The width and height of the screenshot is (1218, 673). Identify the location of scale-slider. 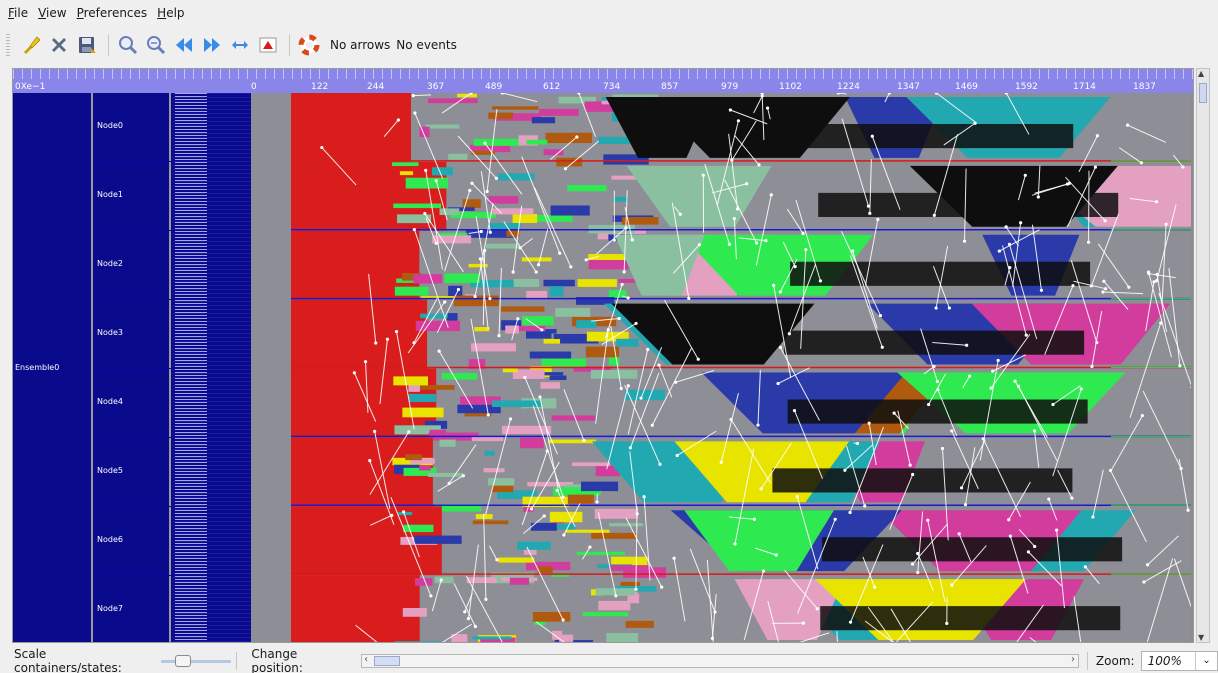
(195, 660).